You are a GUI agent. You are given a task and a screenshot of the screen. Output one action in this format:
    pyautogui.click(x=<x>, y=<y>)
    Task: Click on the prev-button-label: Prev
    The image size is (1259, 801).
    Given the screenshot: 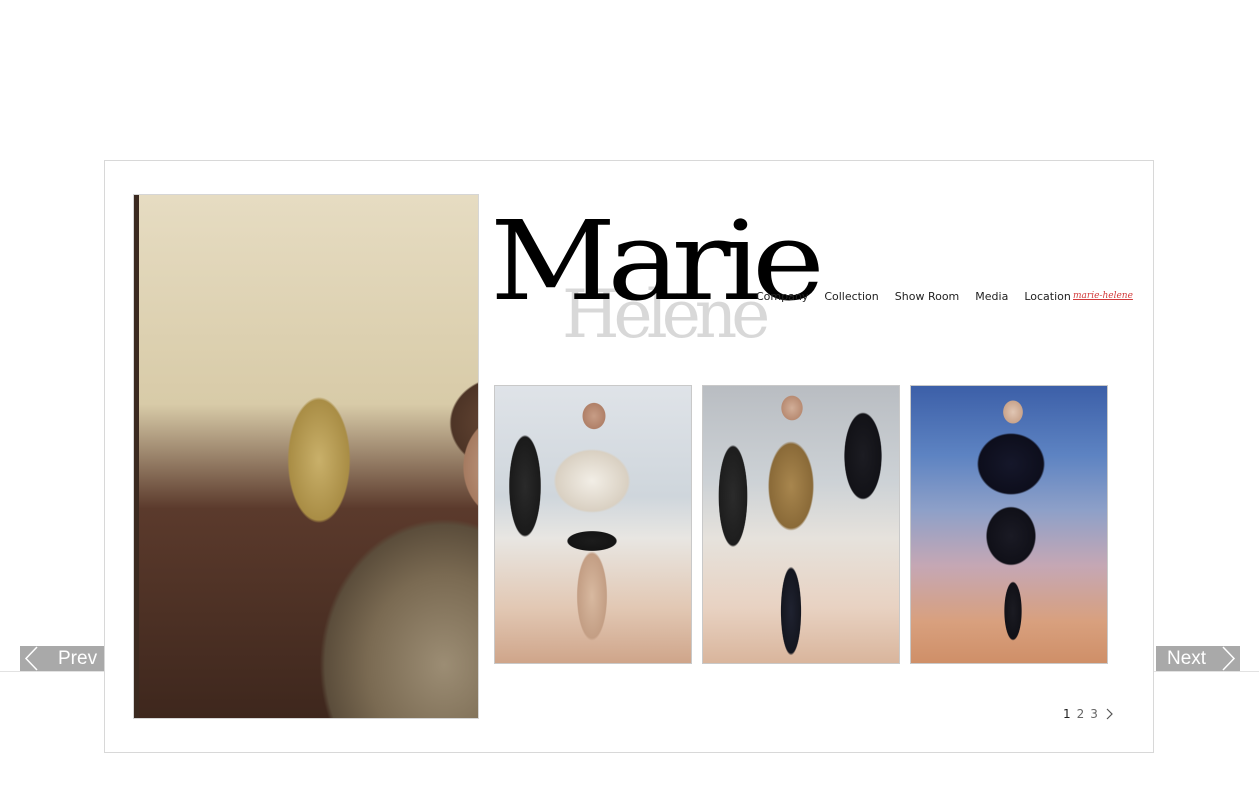 What is the action you would take?
    pyautogui.click(x=78, y=658)
    